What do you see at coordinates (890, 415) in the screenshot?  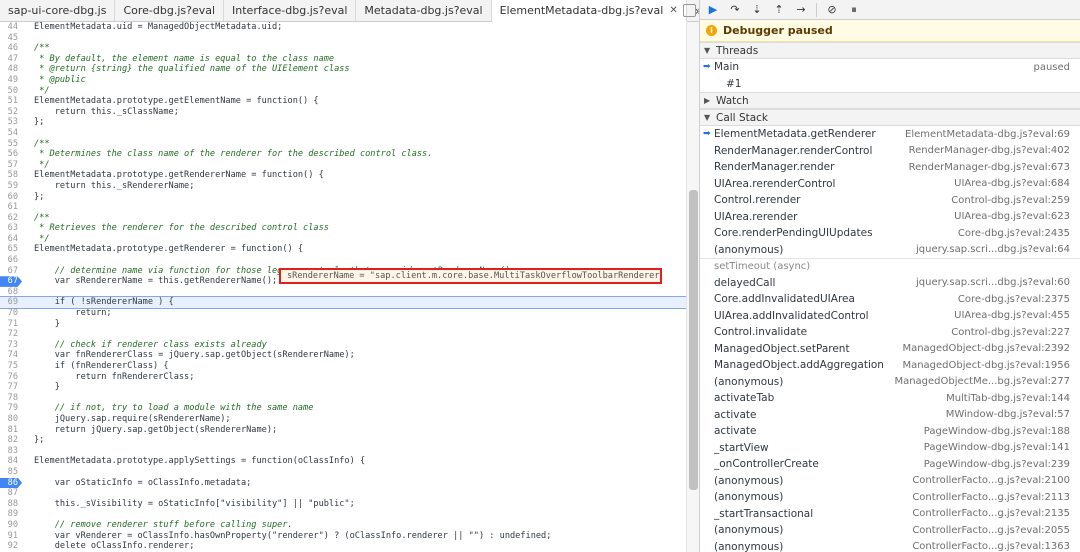 I see `call-frame: activate MWindow-dbg.js?eval:57` at bounding box center [890, 415].